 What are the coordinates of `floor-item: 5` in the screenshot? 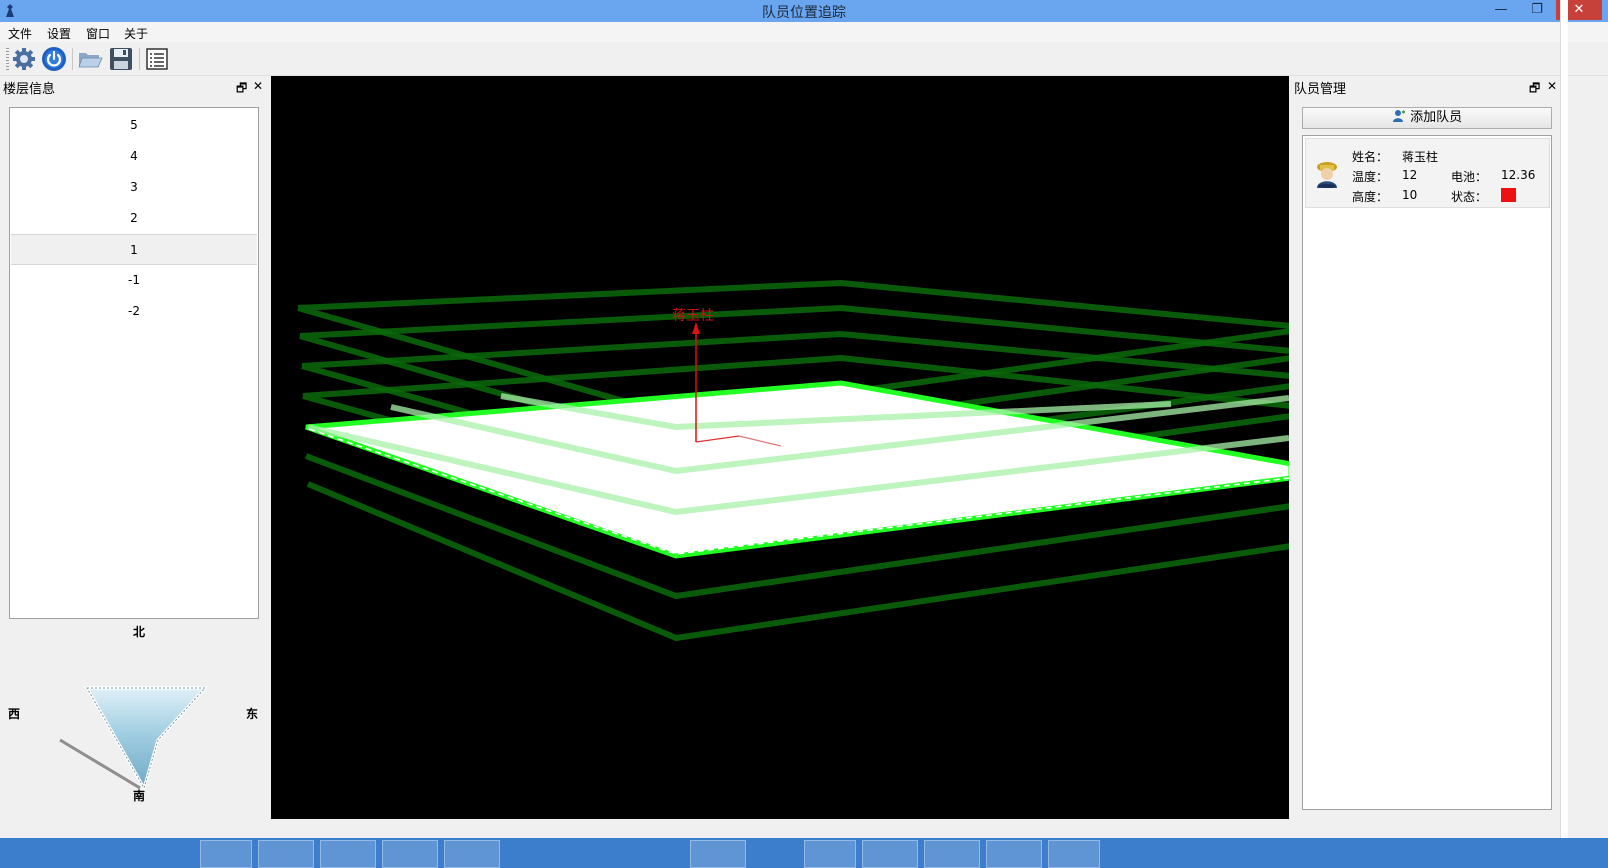 It's located at (134, 125).